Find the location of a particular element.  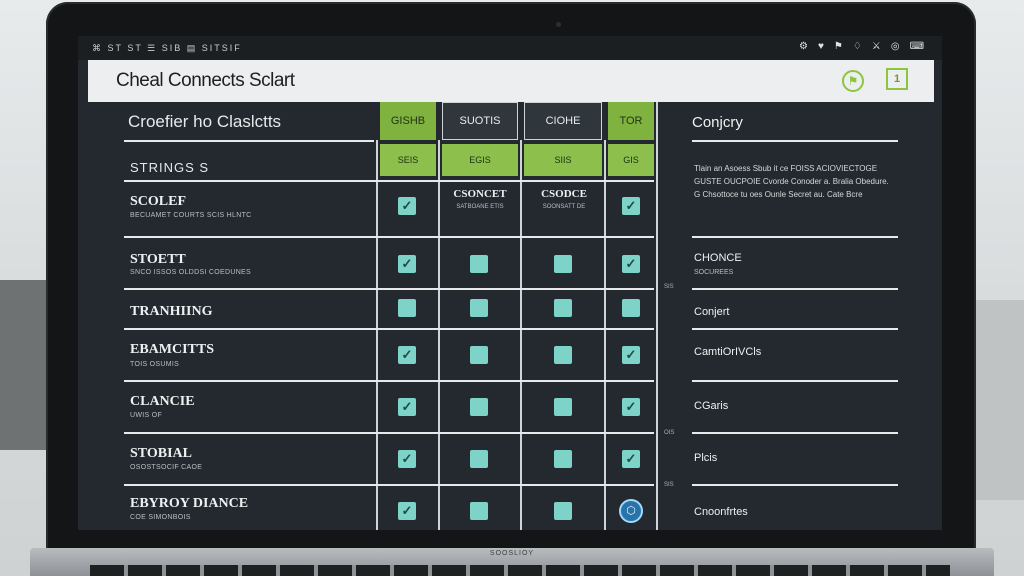

checkbox-r7-c3 is located at coordinates (563, 511).